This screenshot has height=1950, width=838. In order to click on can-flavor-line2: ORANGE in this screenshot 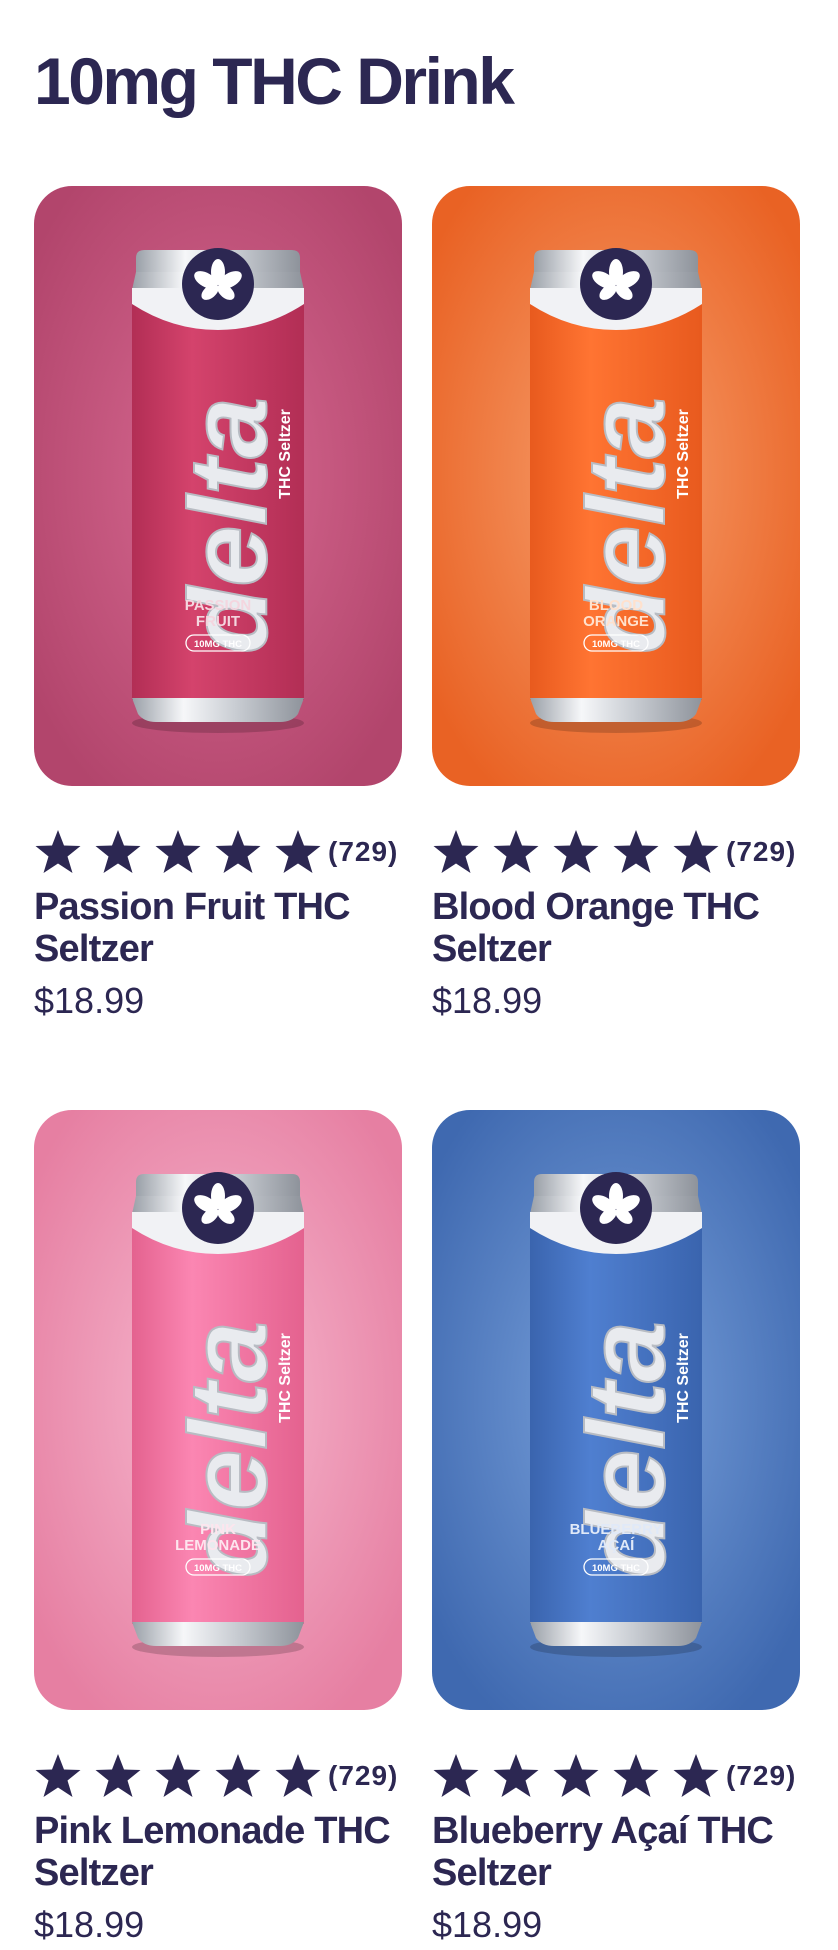, I will do `click(616, 621)`.